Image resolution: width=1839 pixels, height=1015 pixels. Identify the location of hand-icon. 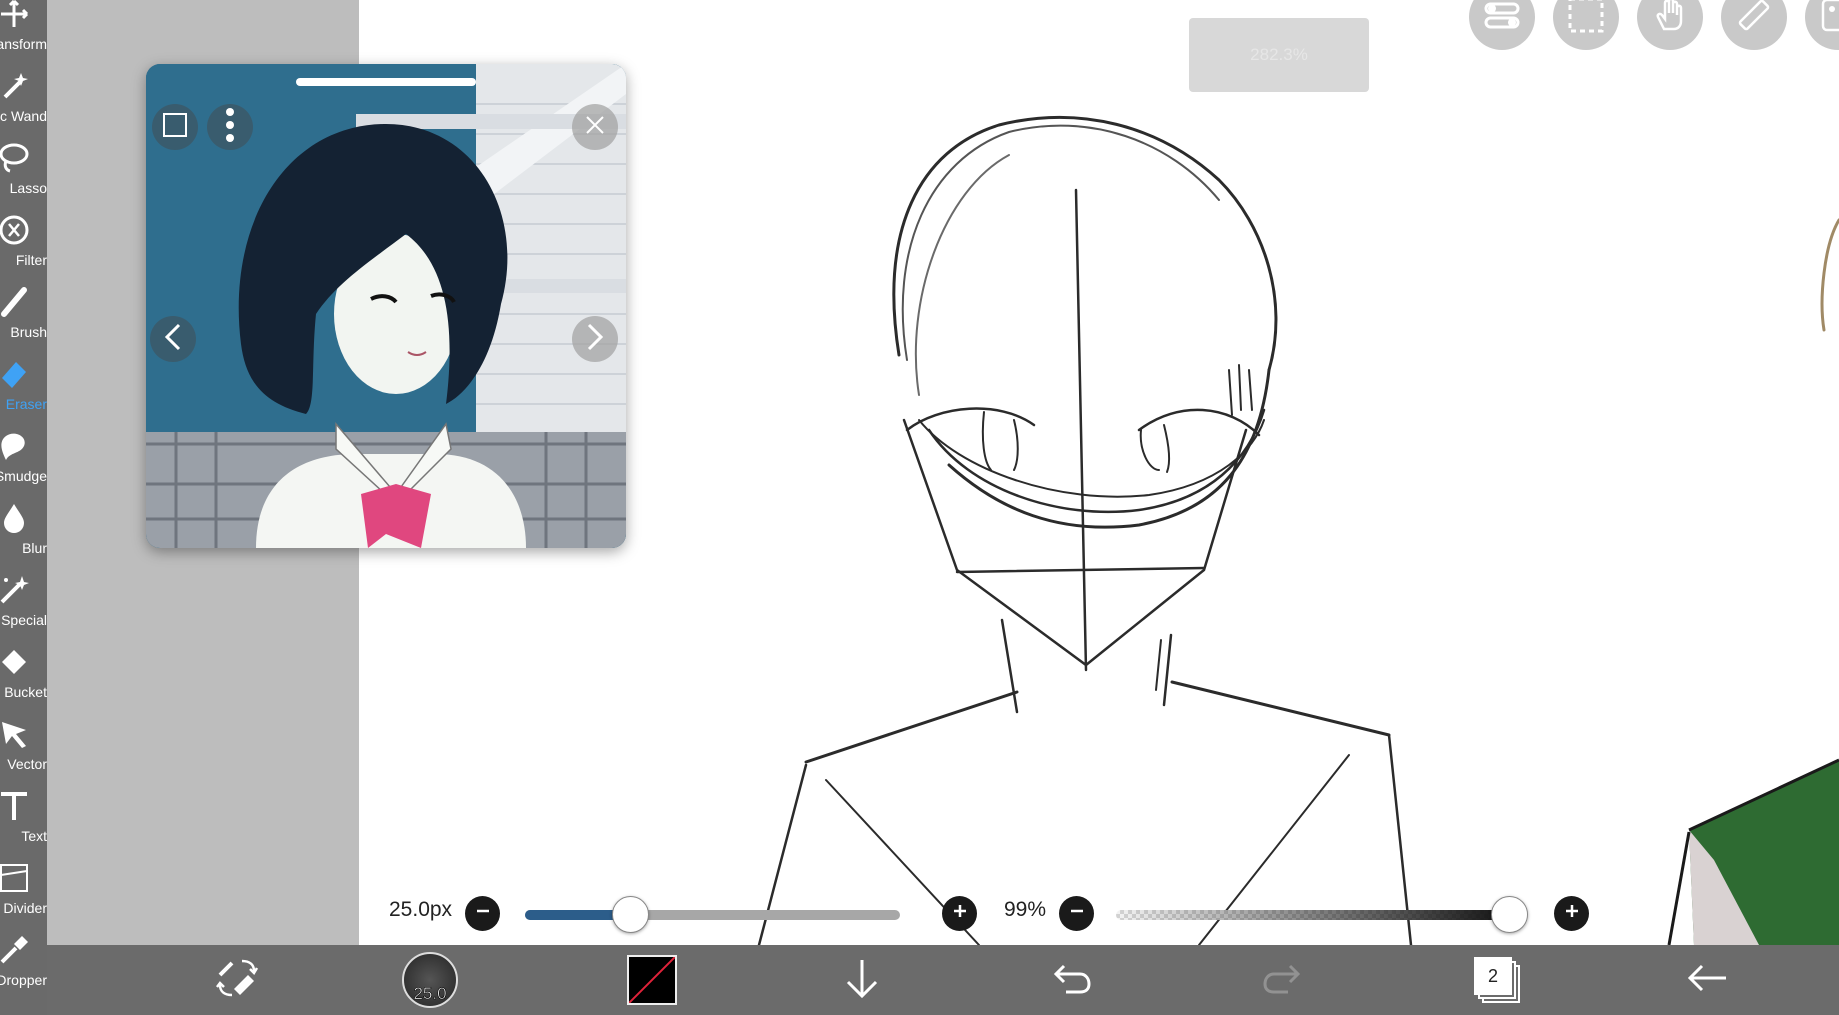
(1670, 20).